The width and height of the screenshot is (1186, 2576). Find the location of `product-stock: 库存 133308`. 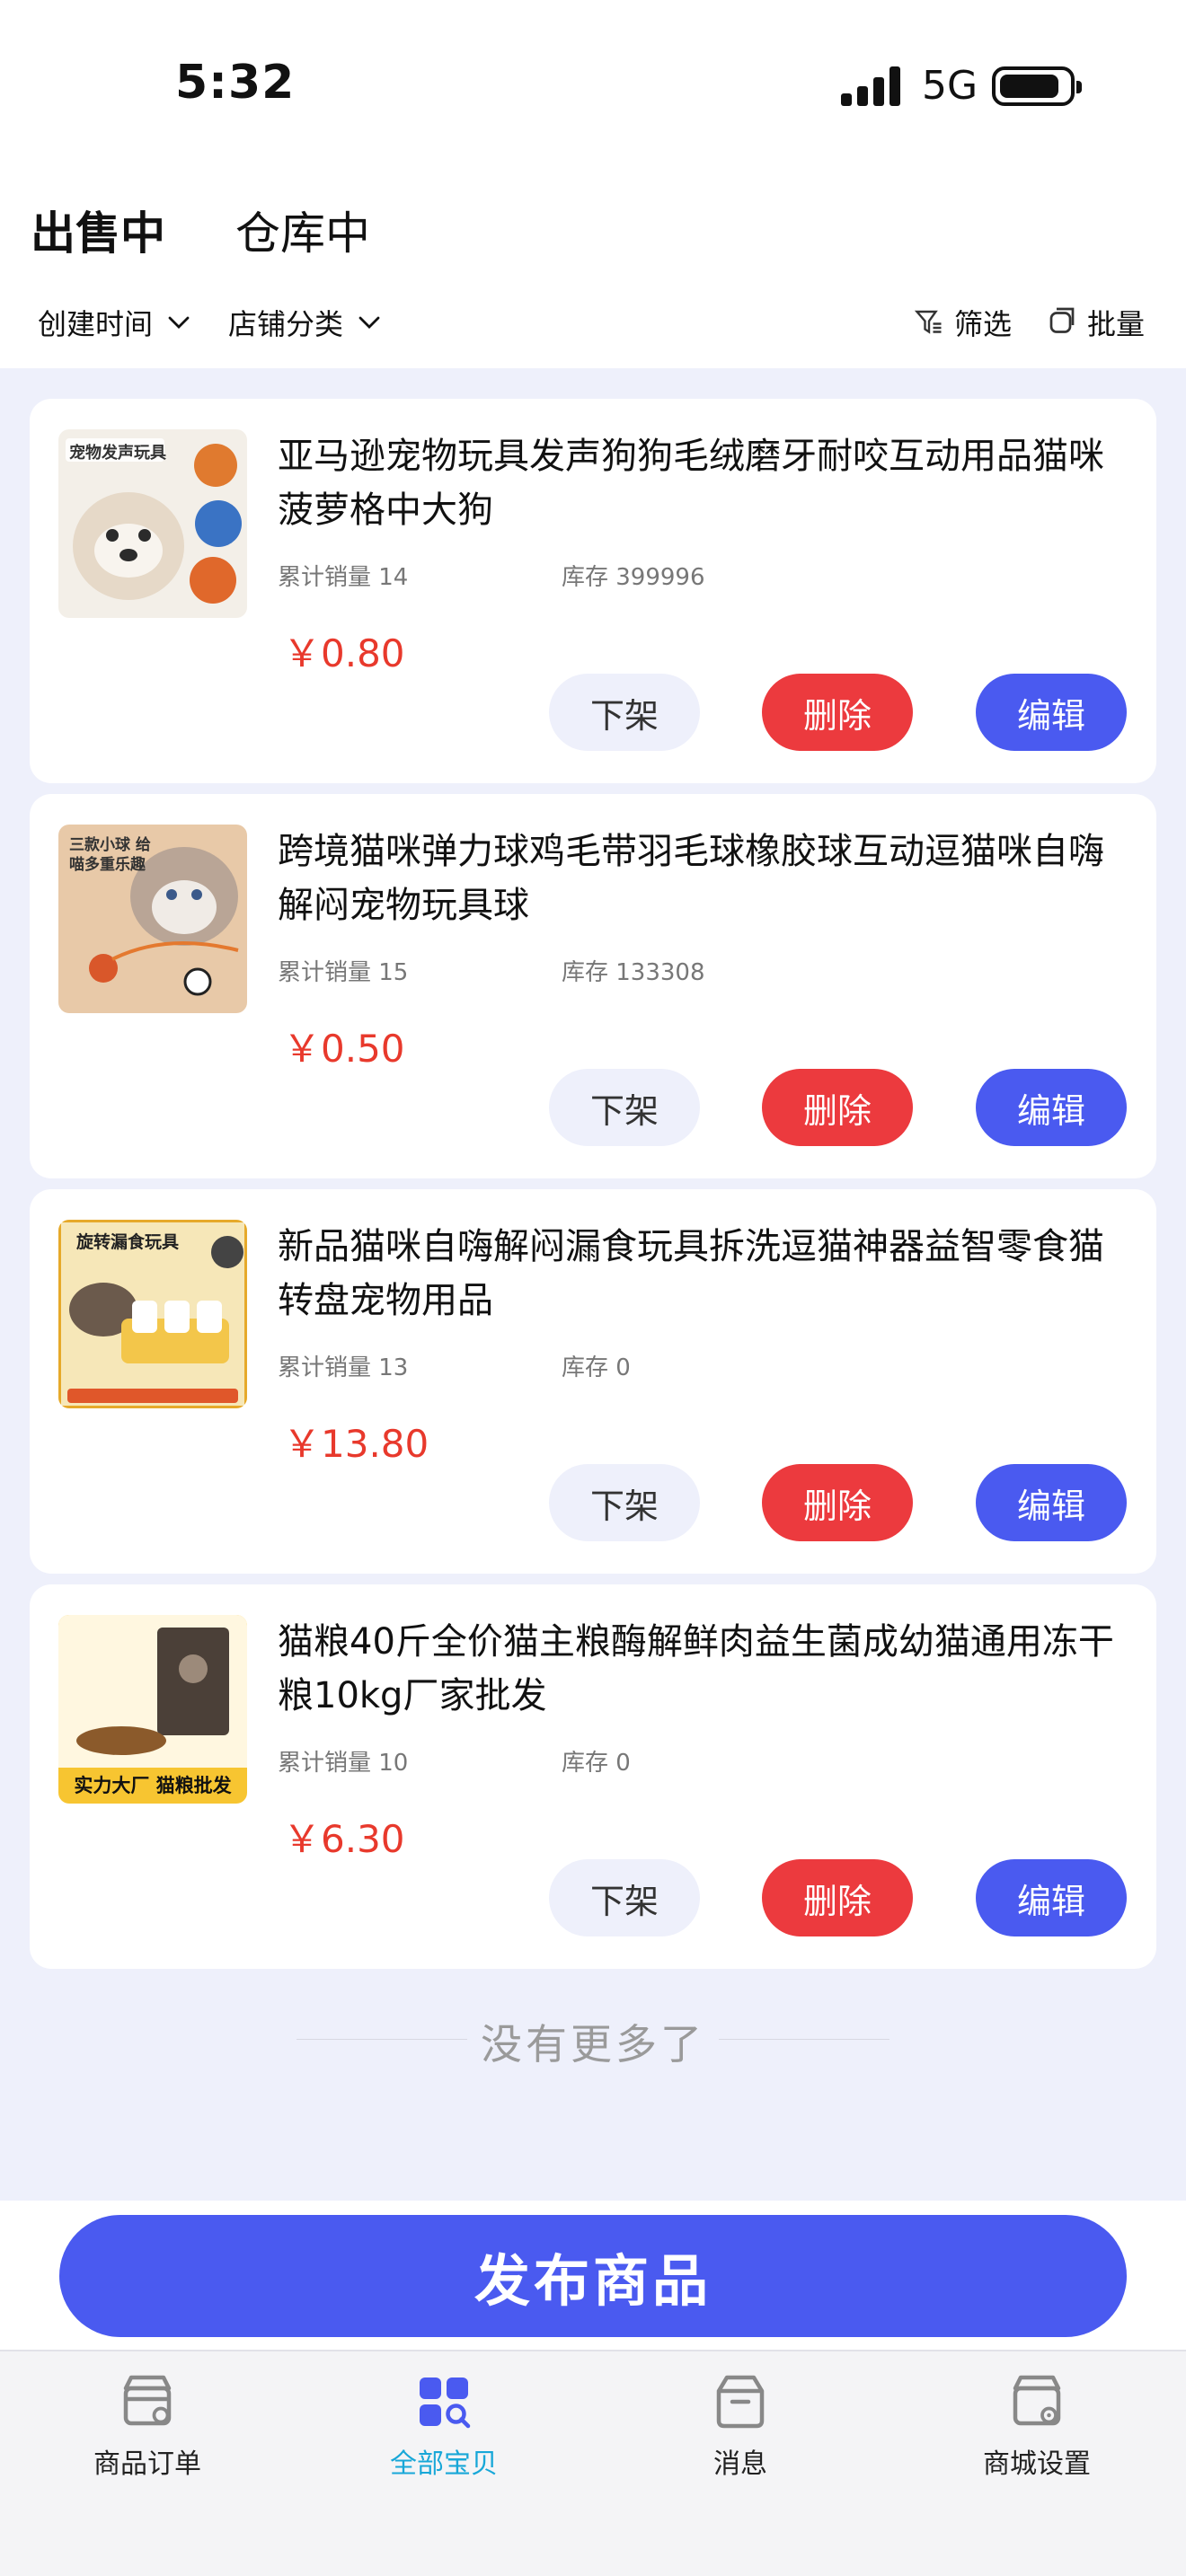

product-stock: 库存 133308 is located at coordinates (633, 972).